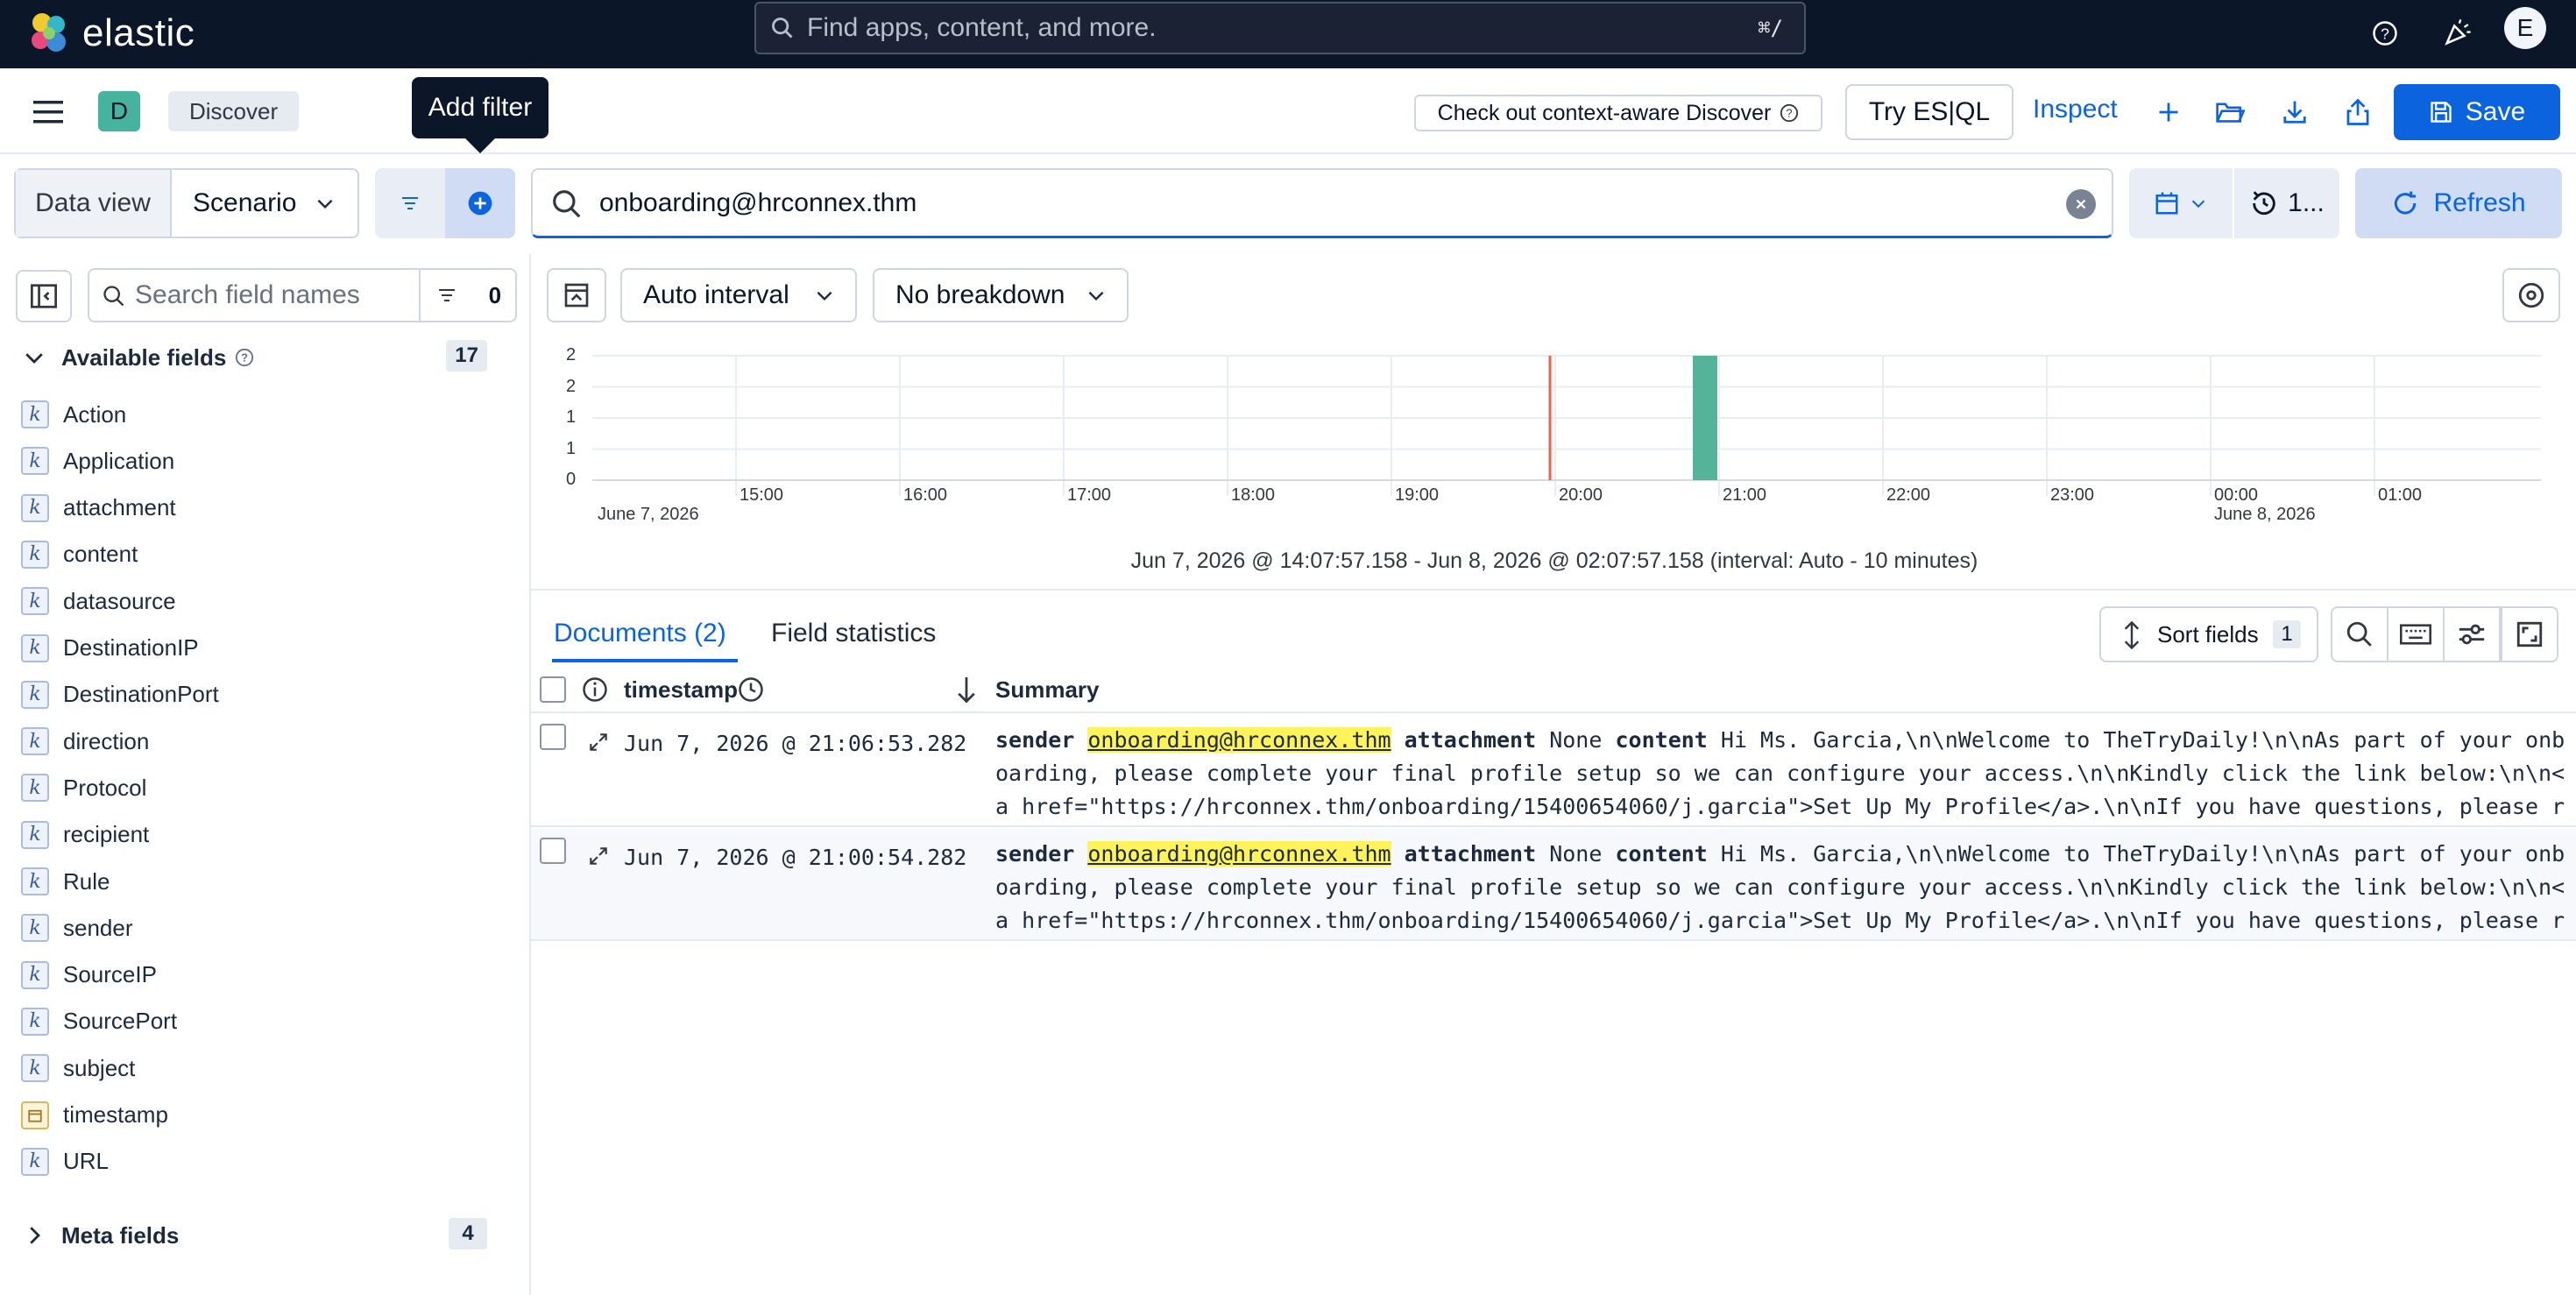  Describe the element at coordinates (141, 694) in the screenshot. I see `field-name: DestinationPort` at that location.